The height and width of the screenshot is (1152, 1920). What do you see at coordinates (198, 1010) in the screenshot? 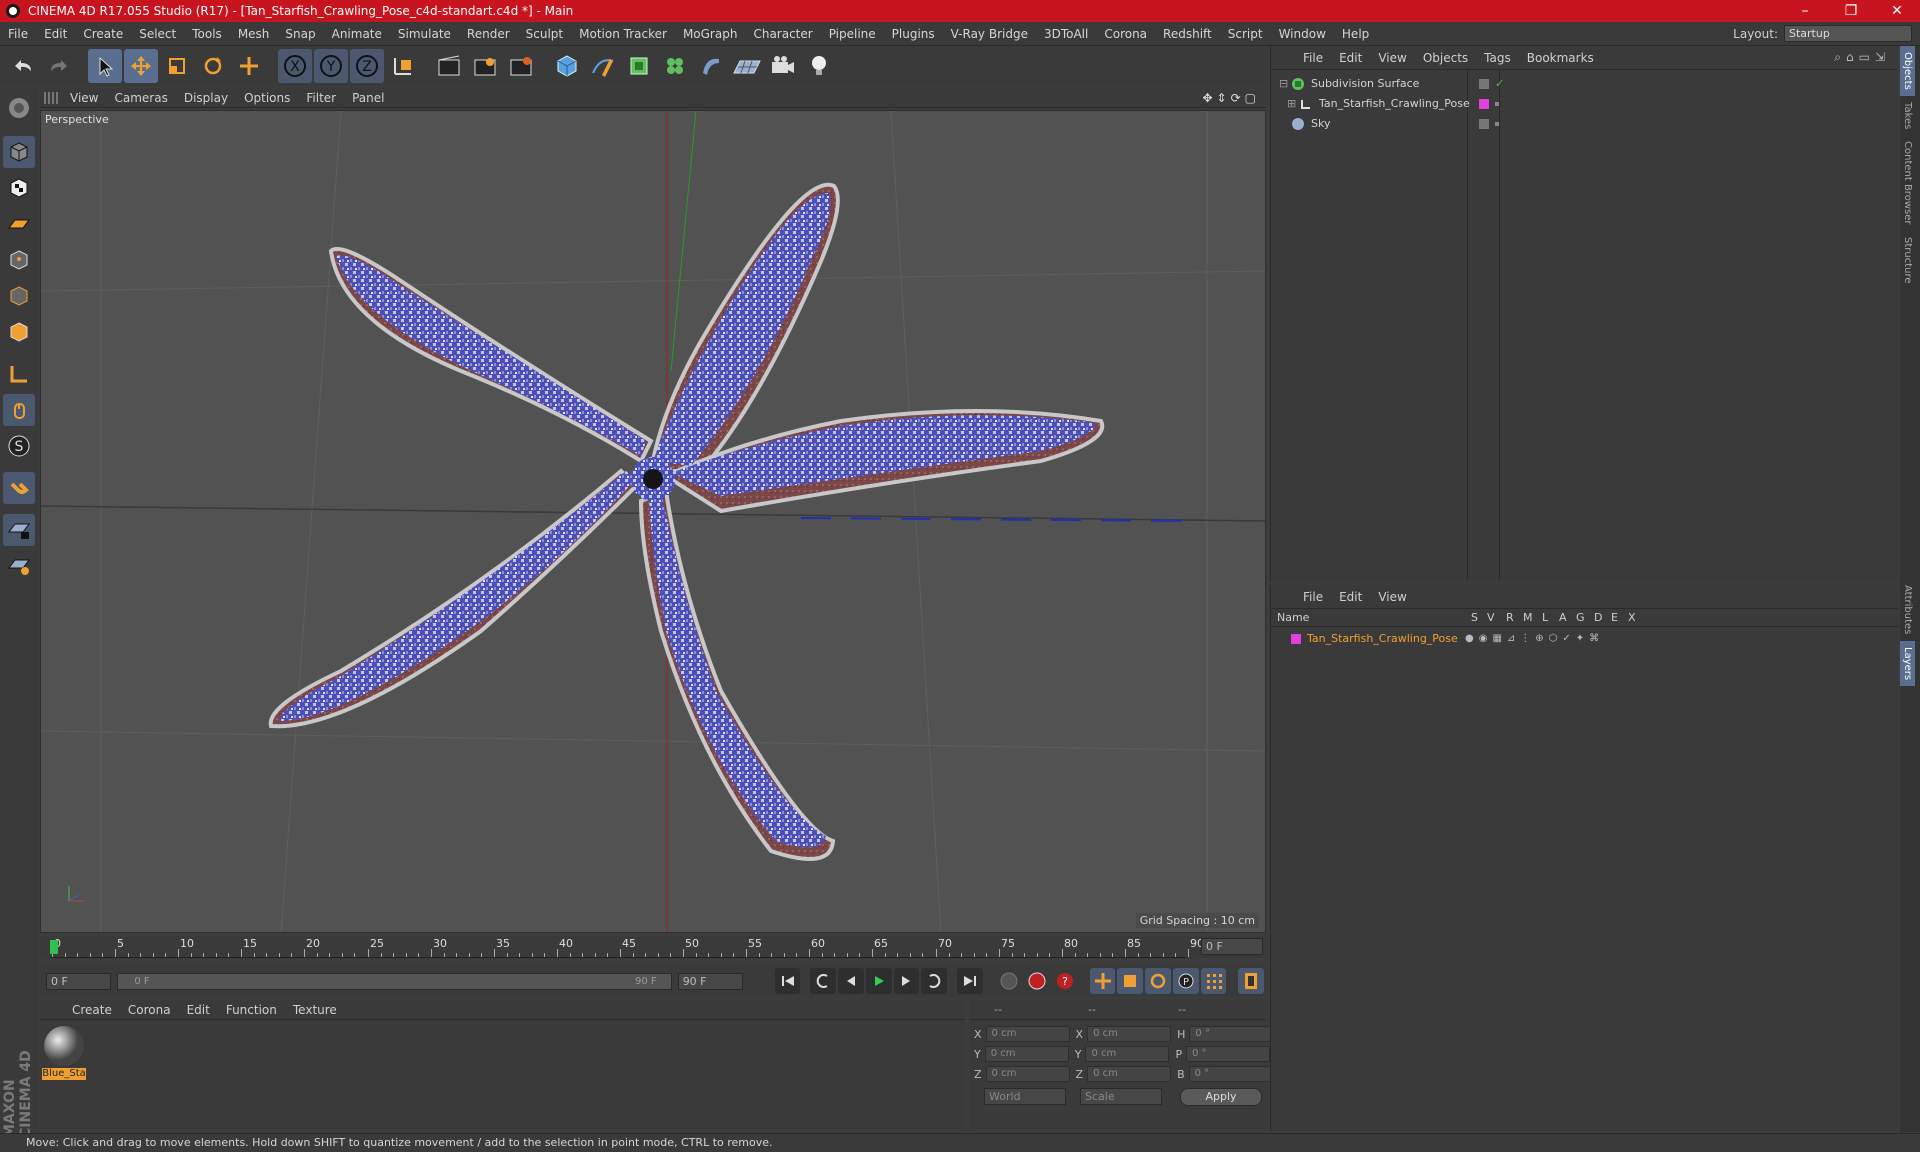
I see `material-menu-edit: Edit` at bounding box center [198, 1010].